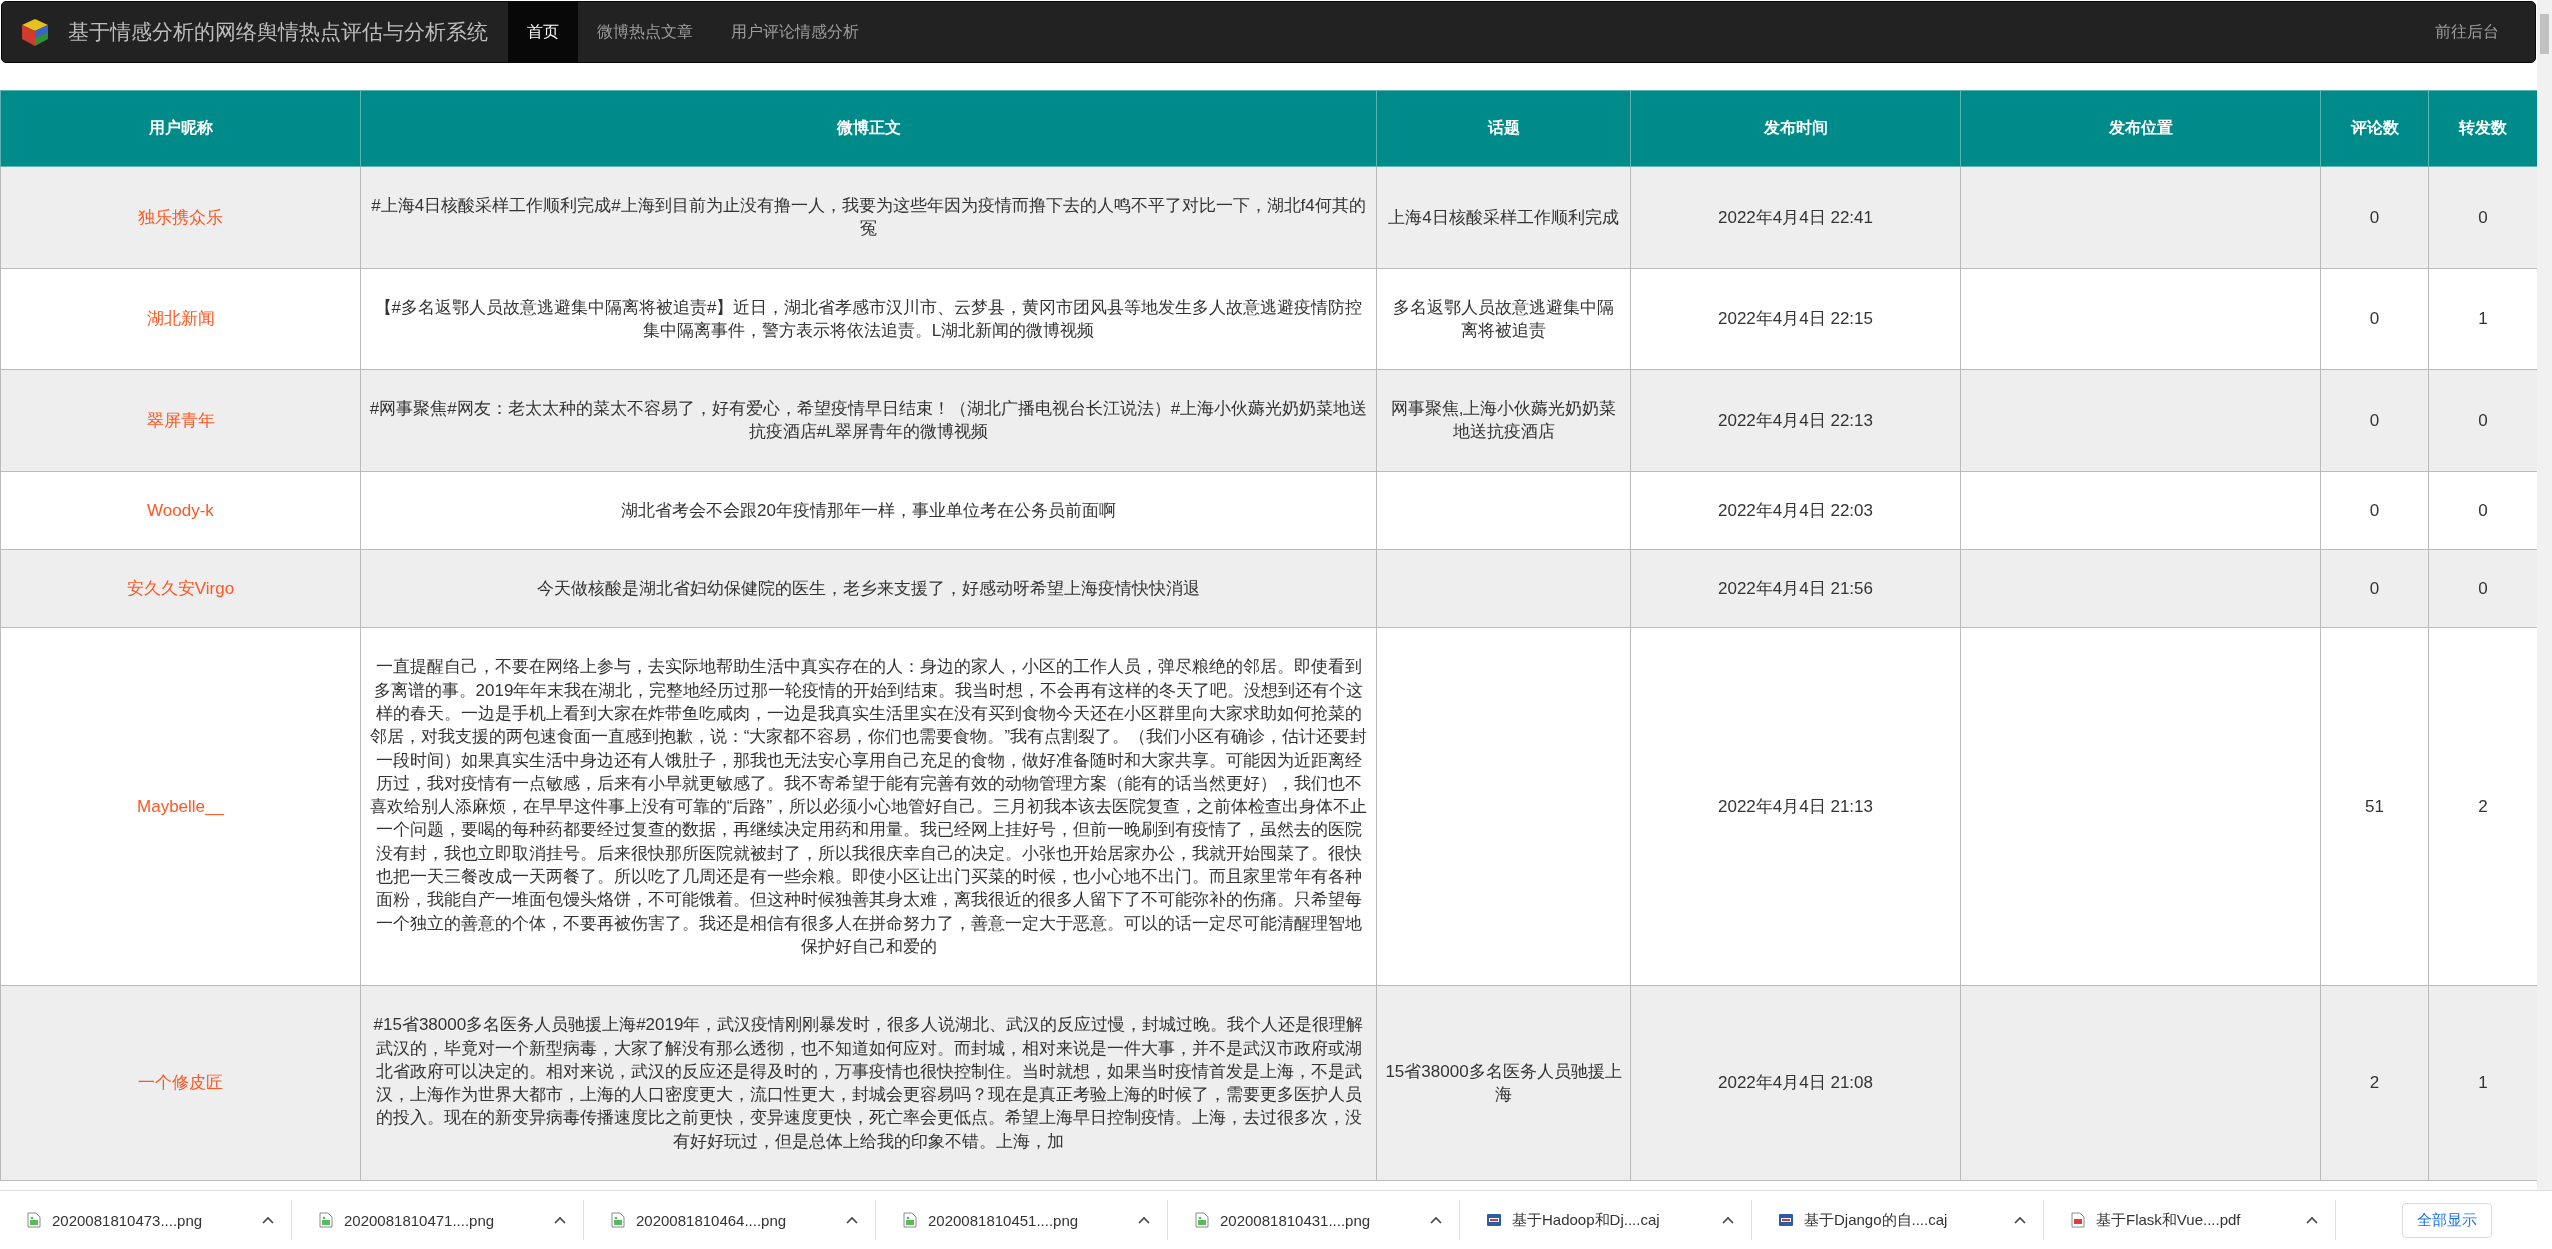 Image resolution: width=2552 pixels, height=1249 pixels. Describe the element at coordinates (868, 217) in the screenshot. I see `table-cell: #上海4日核酸采样工作顺利完成#上海到目前为止没有撸一人，我要为这些年因为疫情而撸下去的人鸣不平了对比一下，湖北f4何其的冤` at that location.